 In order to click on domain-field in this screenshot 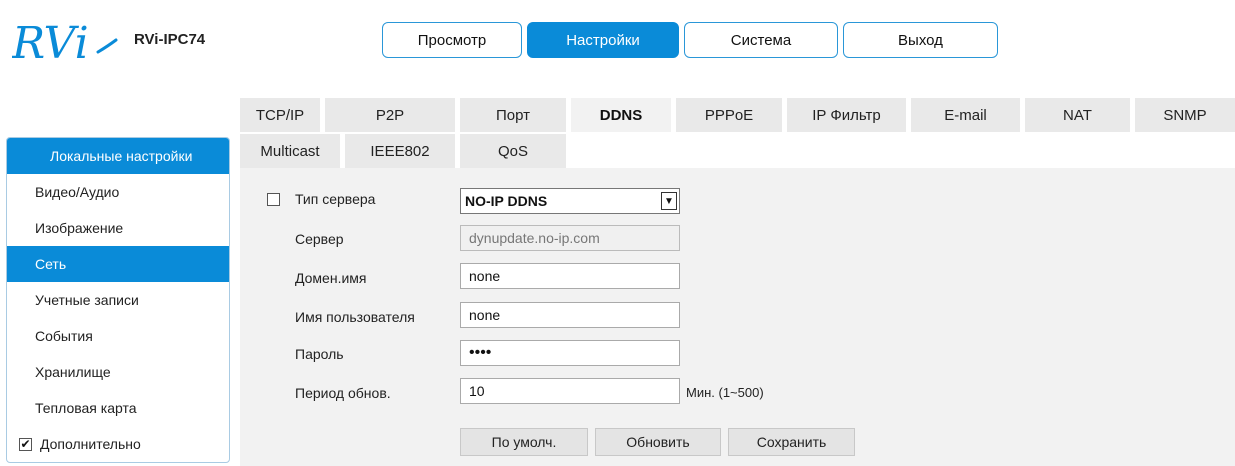, I will do `click(570, 276)`.